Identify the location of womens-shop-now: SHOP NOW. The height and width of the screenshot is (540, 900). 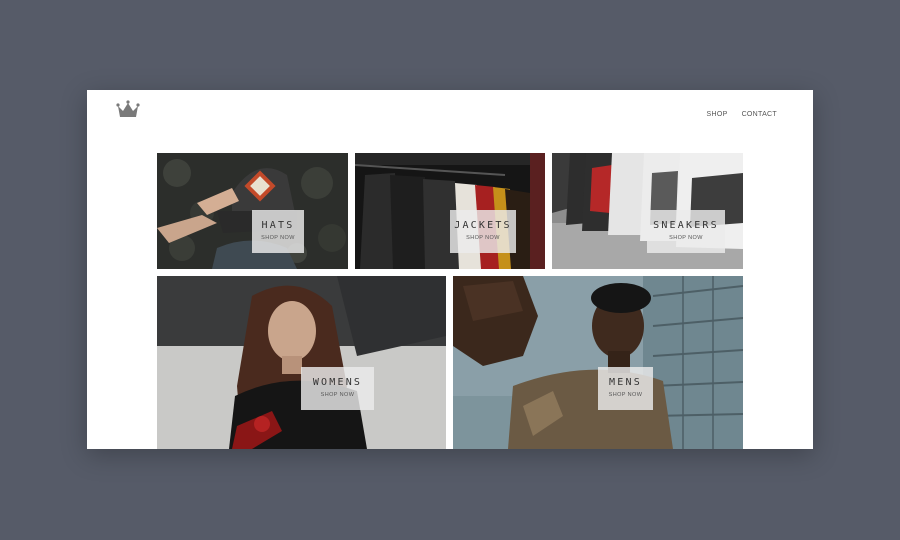
(337, 395).